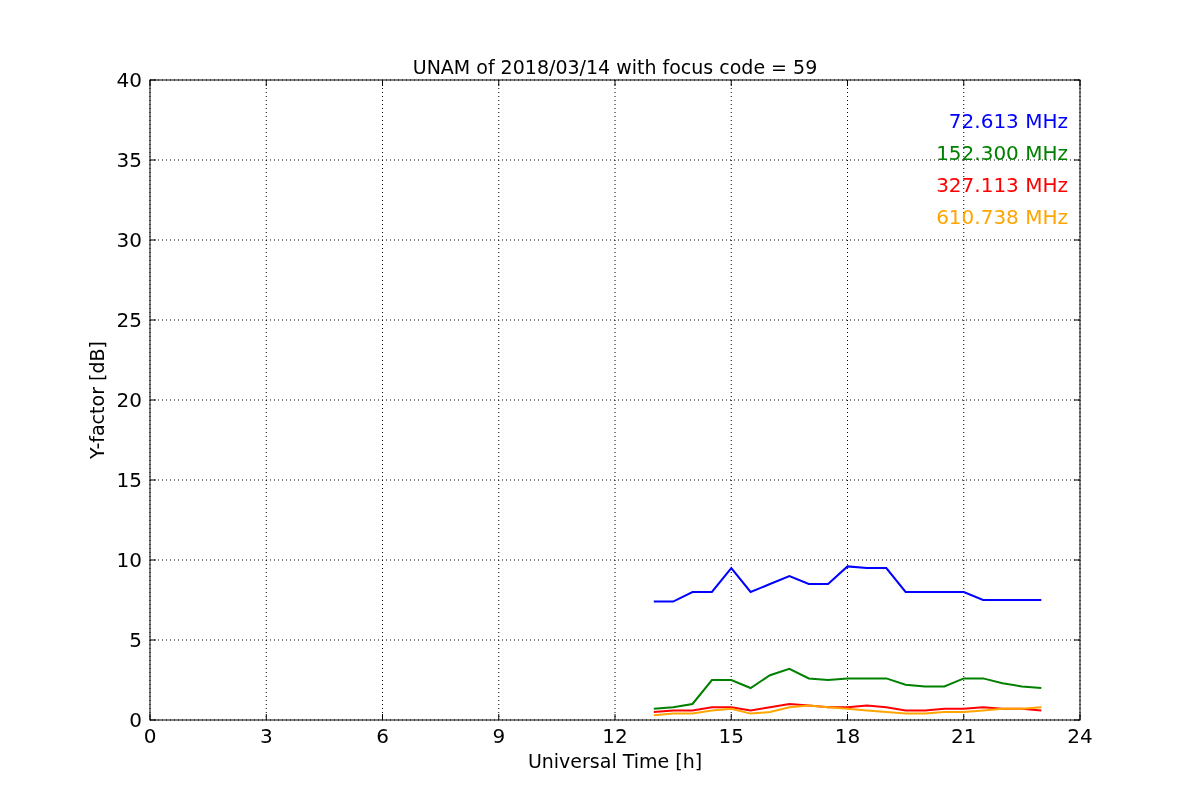  Describe the element at coordinates (266, 736) in the screenshot. I see `x-tick-label: 3` at that location.